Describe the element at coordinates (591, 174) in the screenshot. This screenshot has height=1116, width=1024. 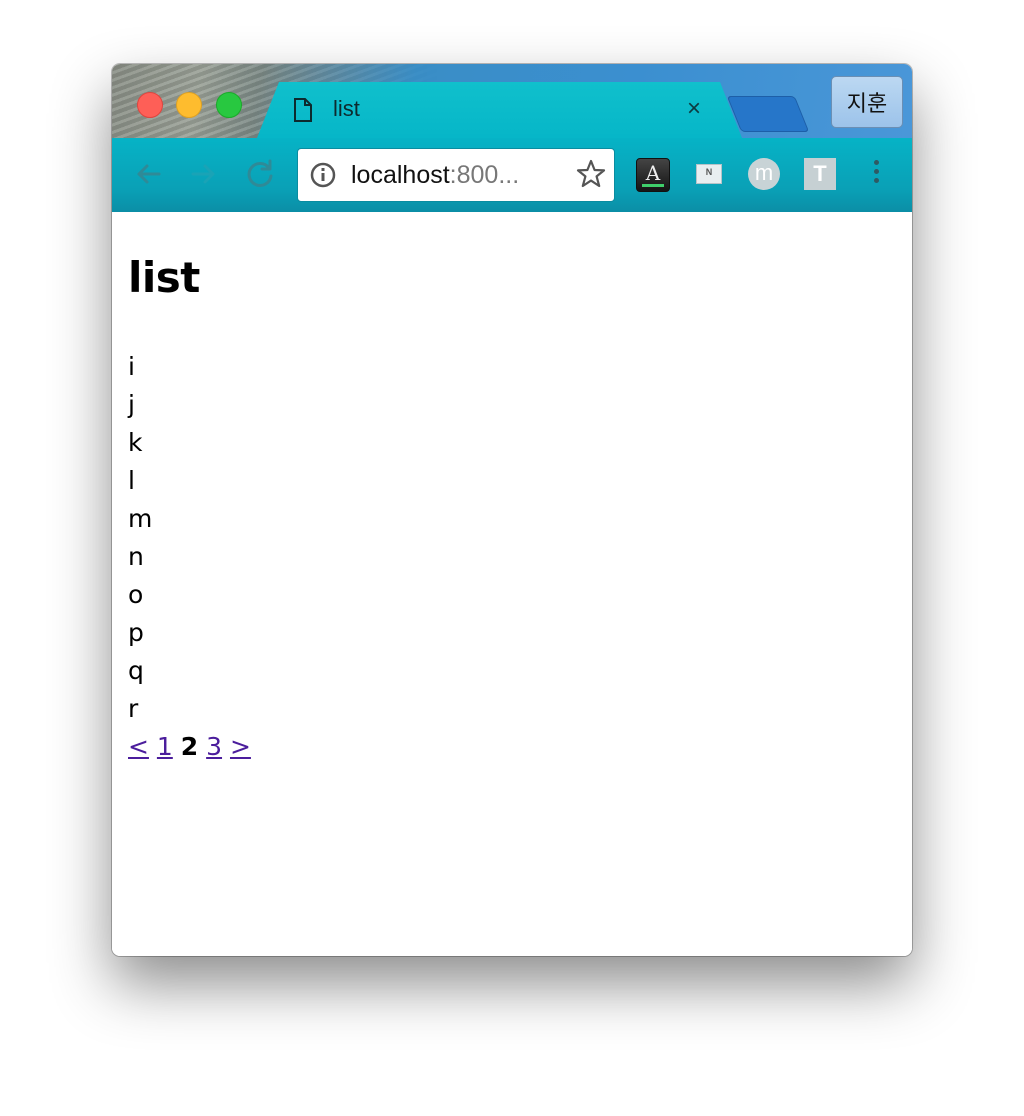
I see `bookmark-star-icon` at that location.